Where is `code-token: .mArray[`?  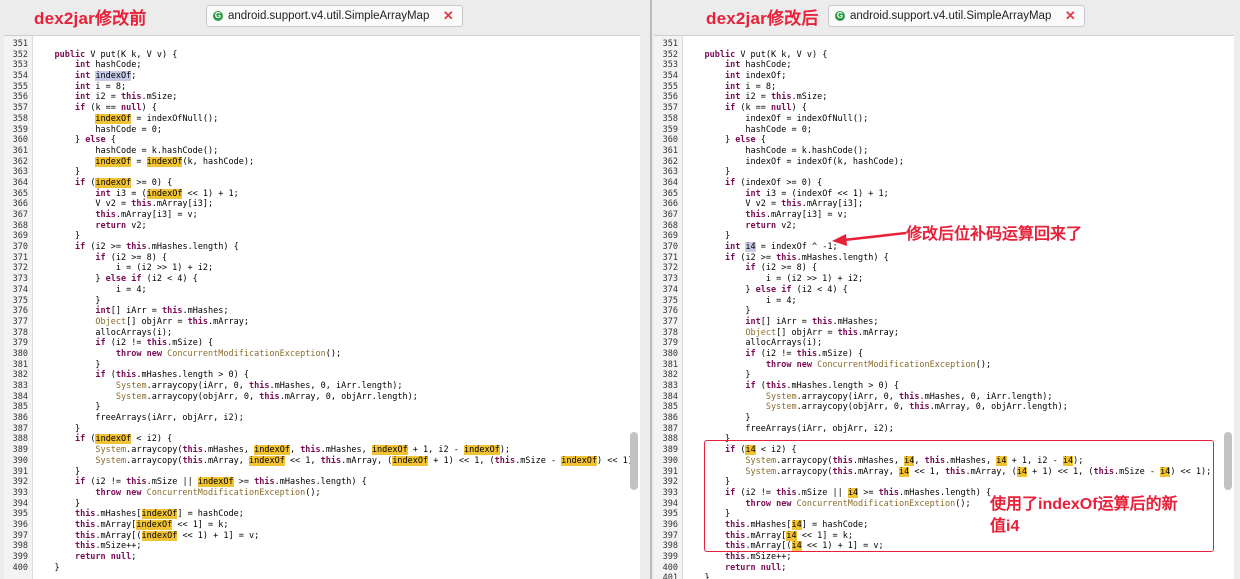 code-token: .mArray[ is located at coordinates (116, 524).